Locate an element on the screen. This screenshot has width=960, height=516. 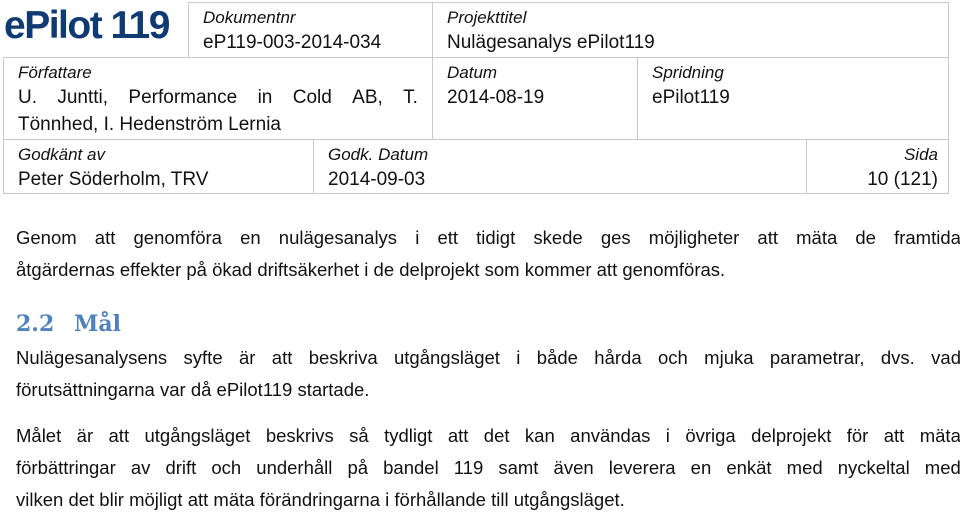
word: leverera is located at coordinates (642, 467).